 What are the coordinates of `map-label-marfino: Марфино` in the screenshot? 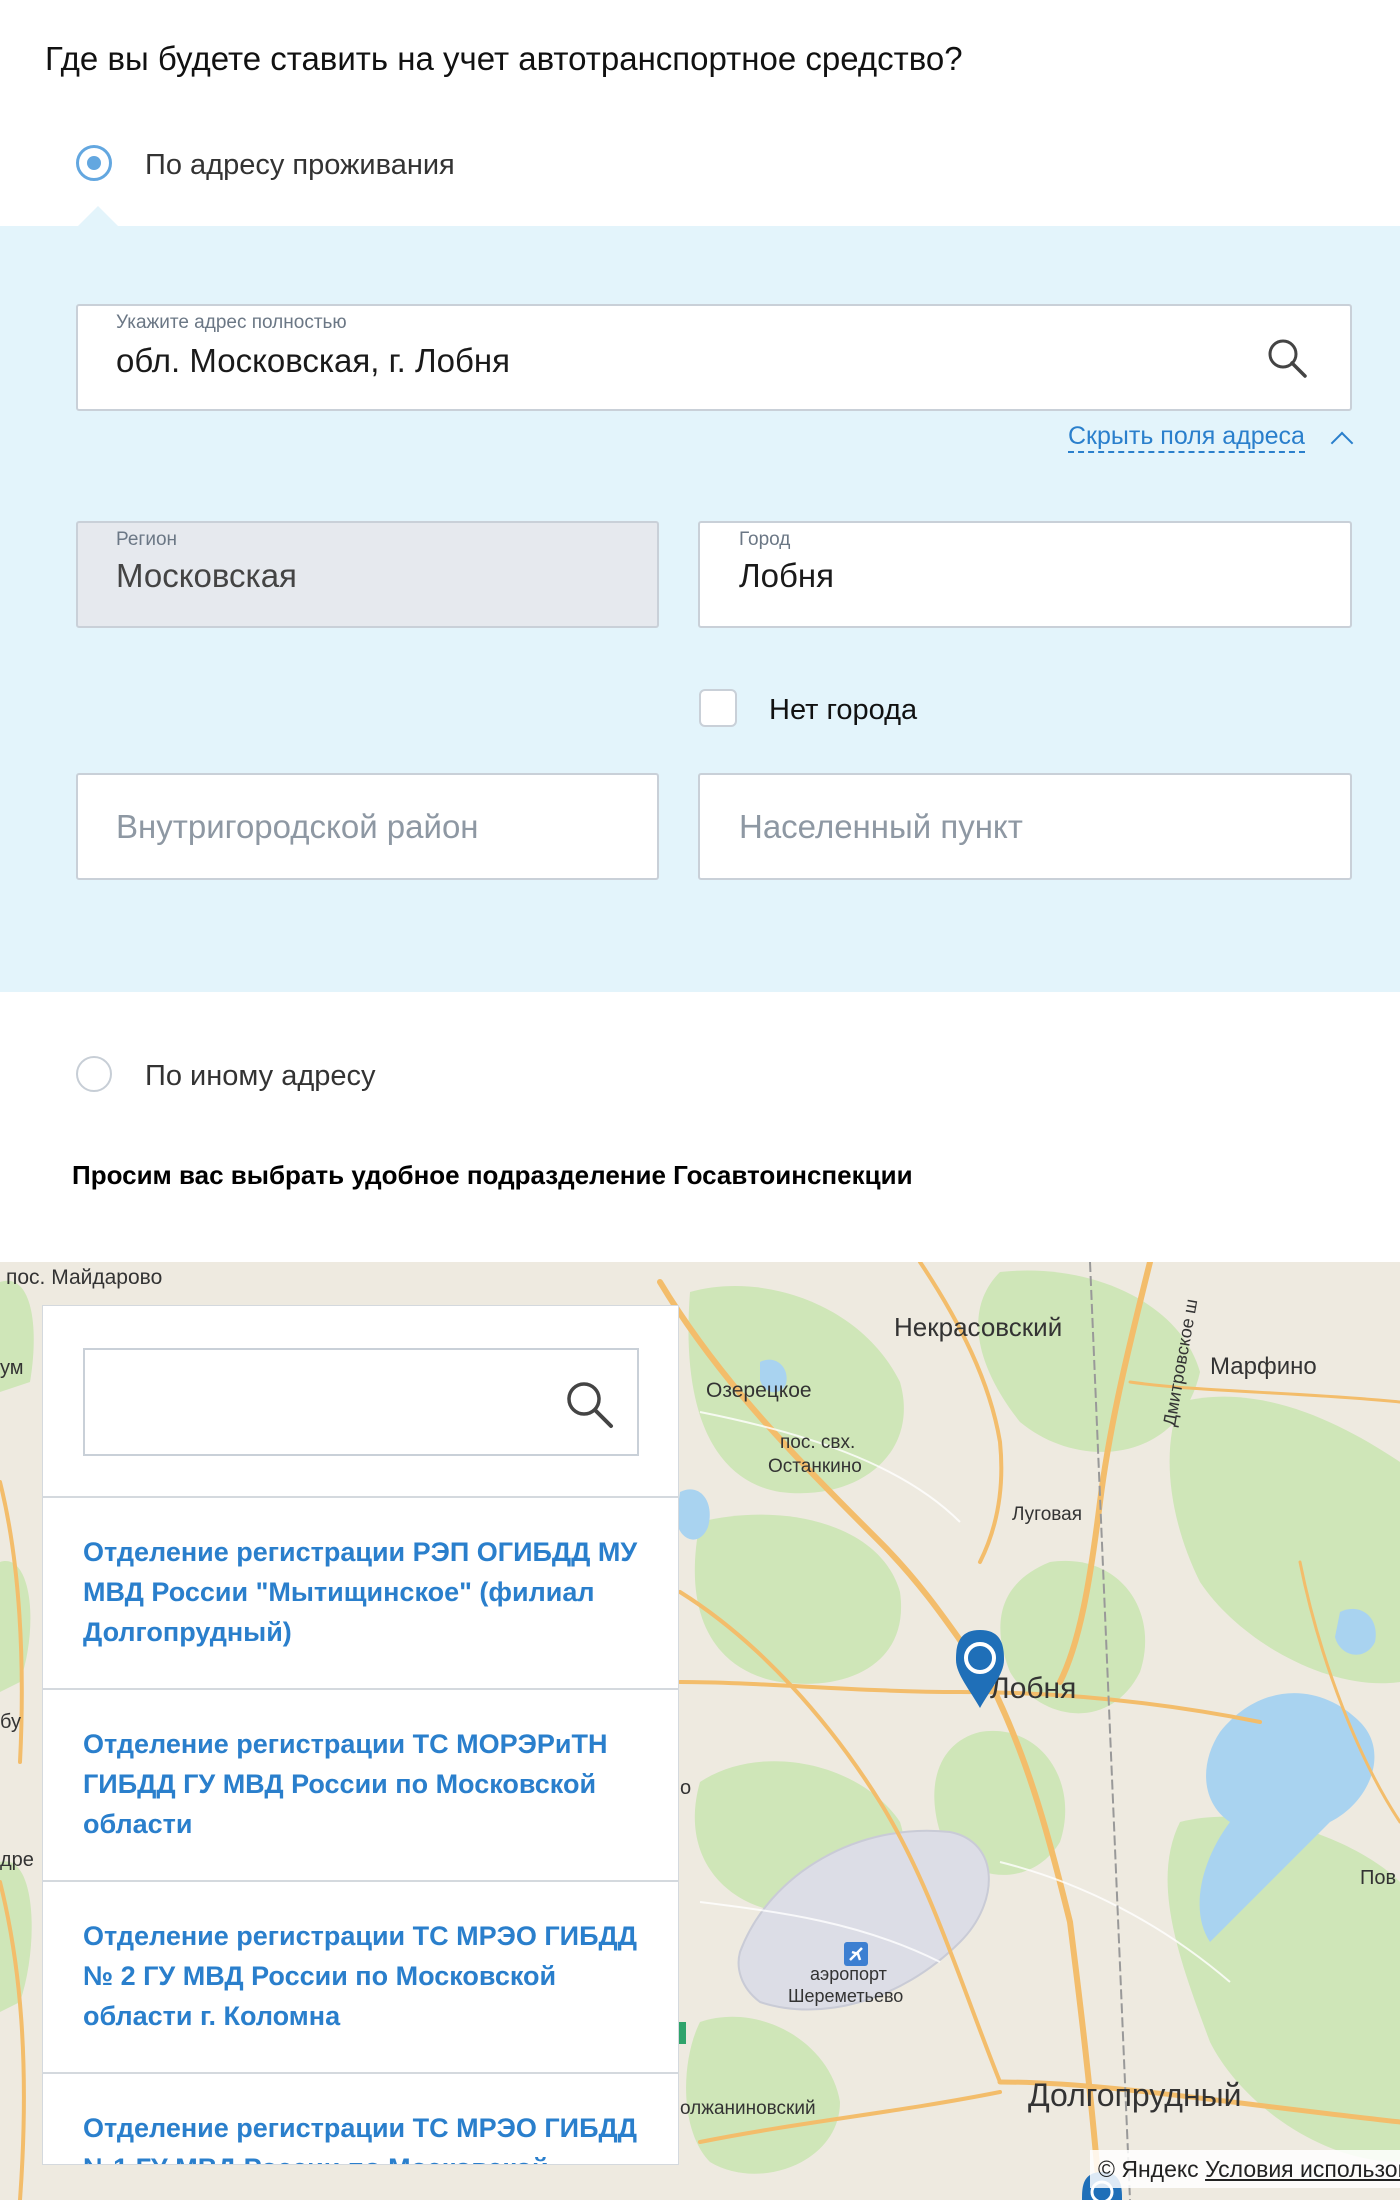 It's located at (1263, 1366).